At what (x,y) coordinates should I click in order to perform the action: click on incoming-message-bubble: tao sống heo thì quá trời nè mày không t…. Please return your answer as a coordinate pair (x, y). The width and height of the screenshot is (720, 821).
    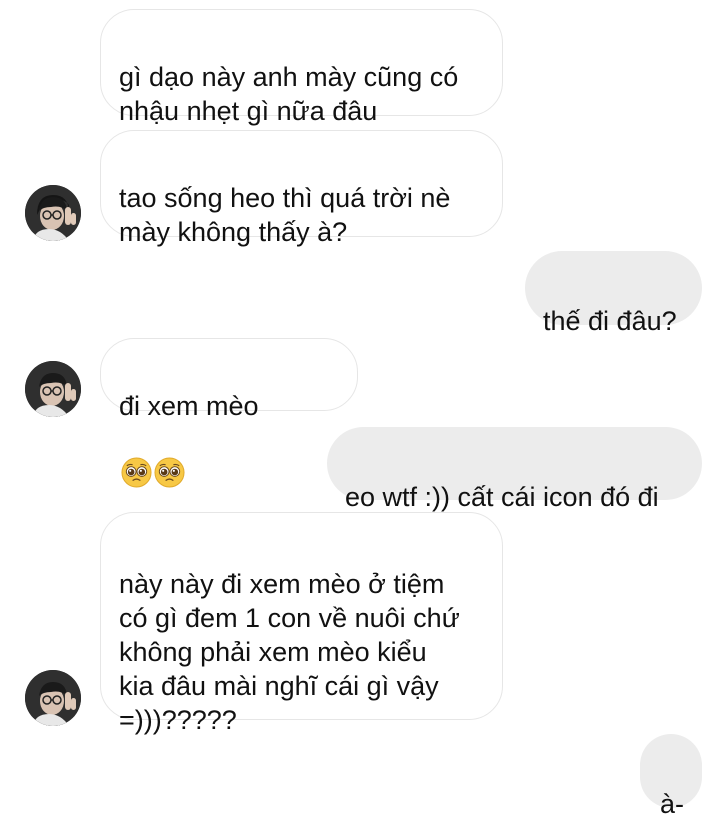
    Looking at the image, I should click on (301, 188).